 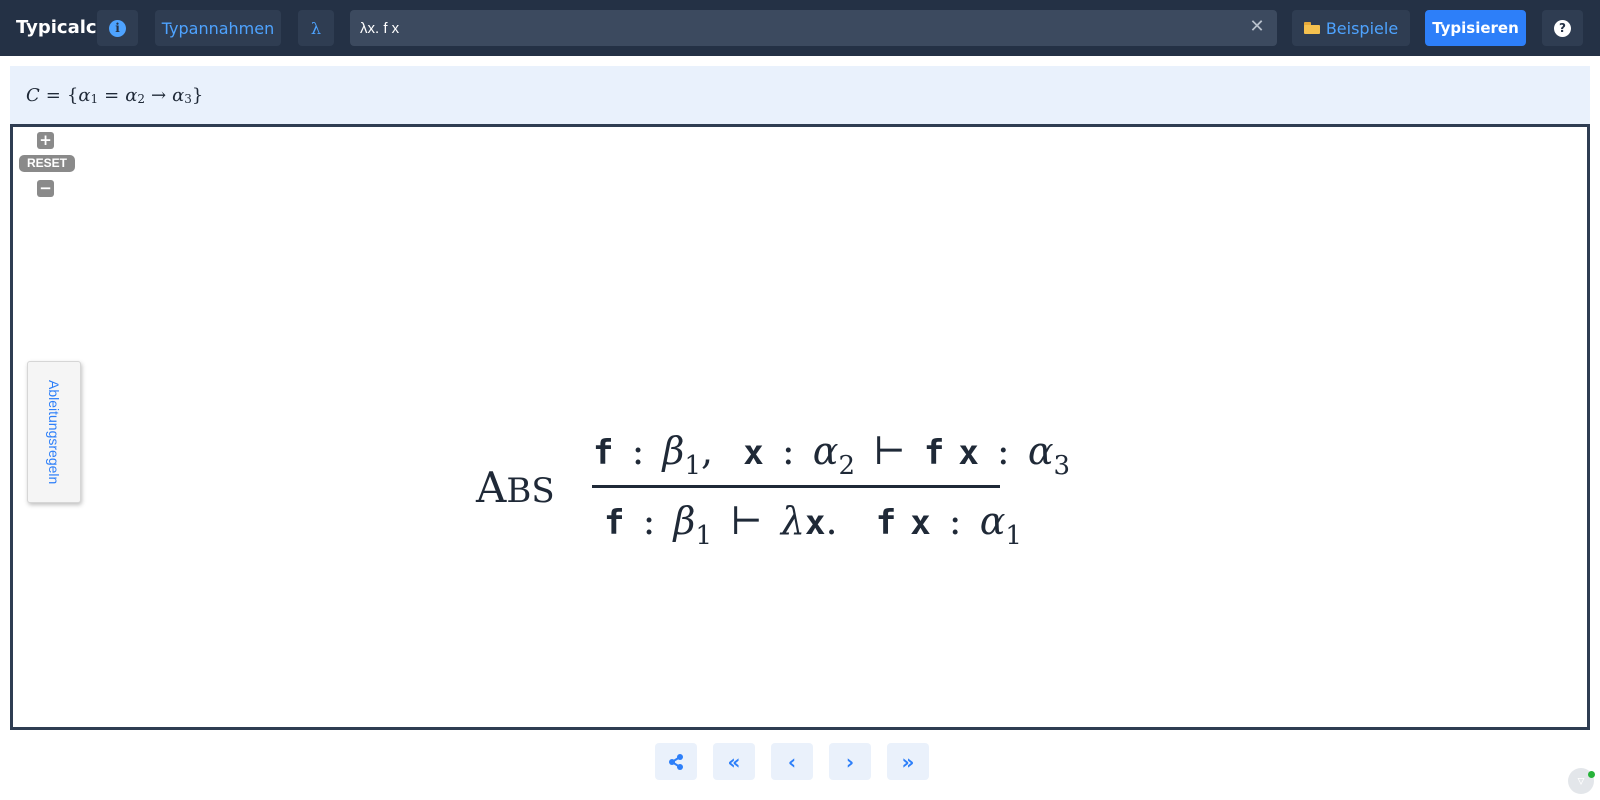 I want to click on examples-label: Beispiele, so click(x=1362, y=28).